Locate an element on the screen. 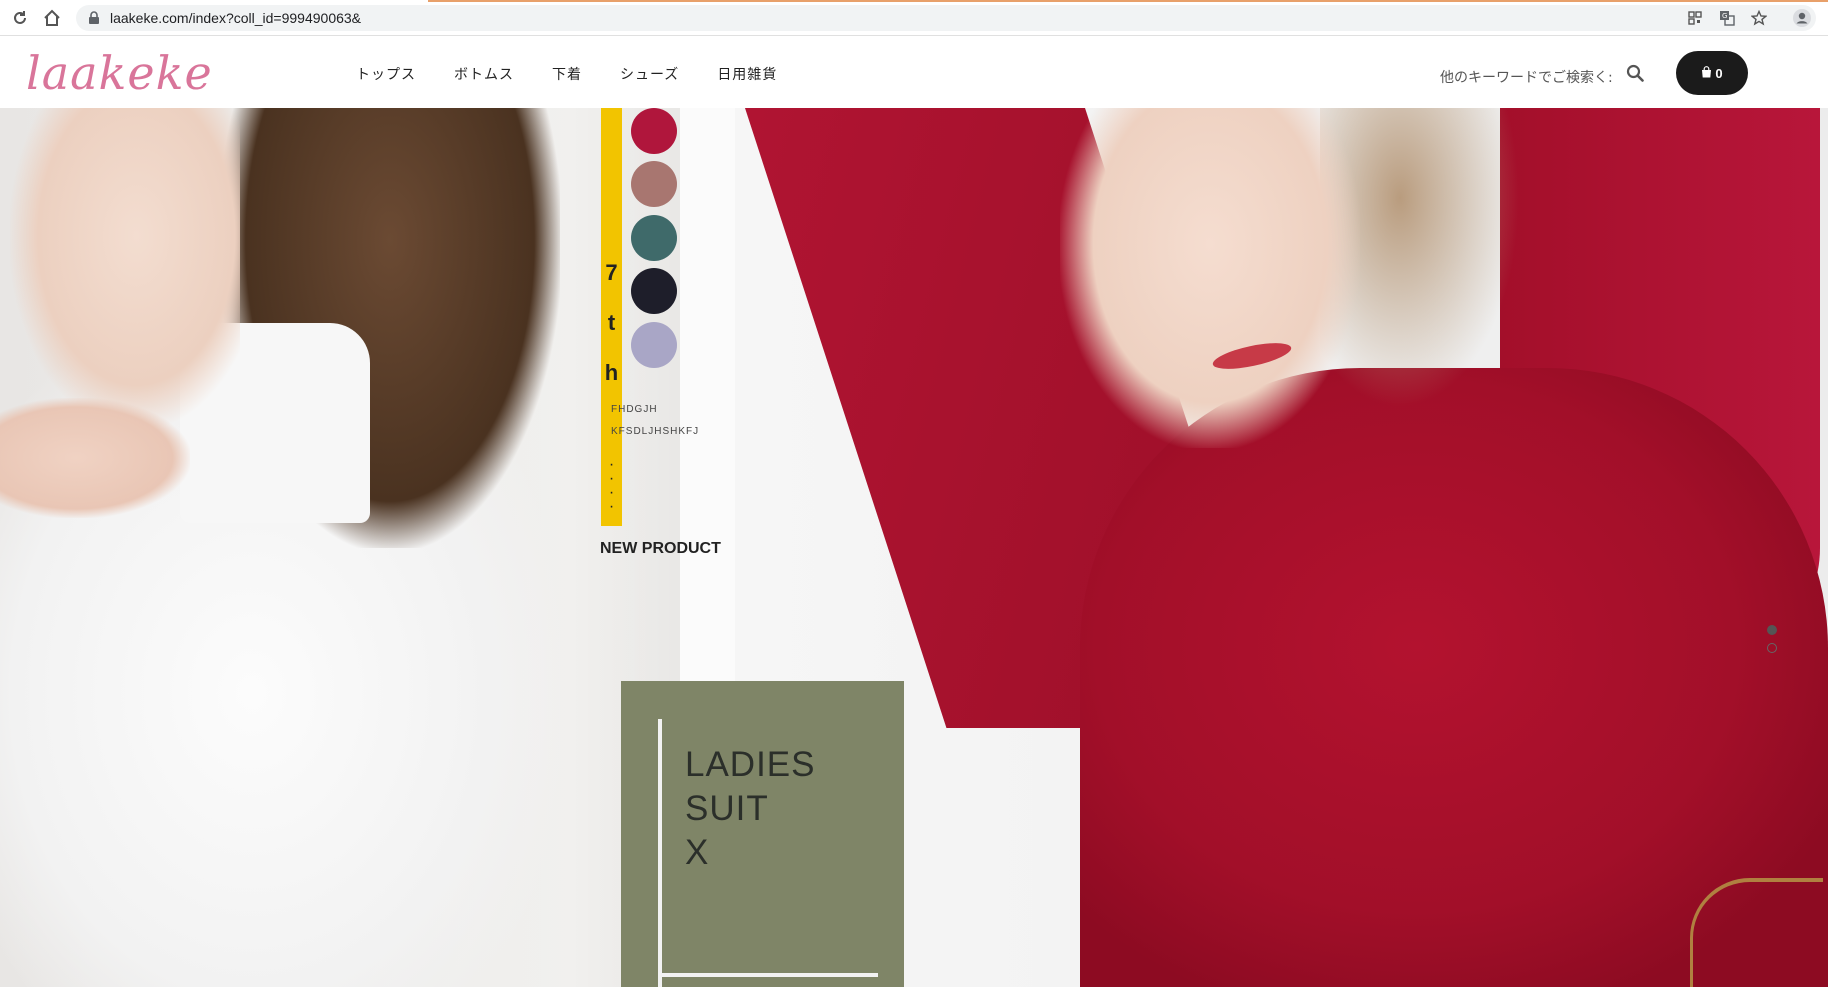 Image resolution: width=1828 pixels, height=987 pixels. small-caption: FHDGJH is located at coordinates (634, 409).